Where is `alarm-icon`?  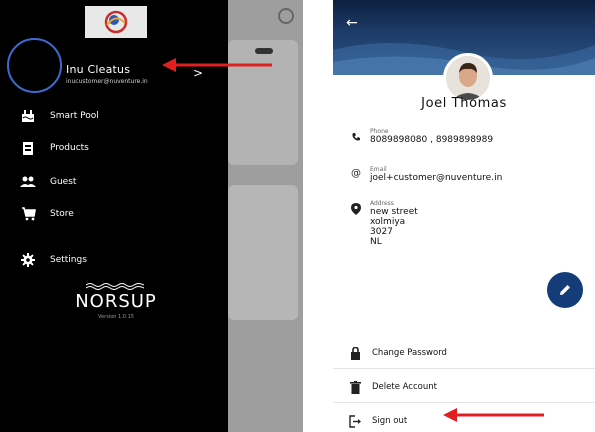 alarm-icon is located at coordinates (286, 16).